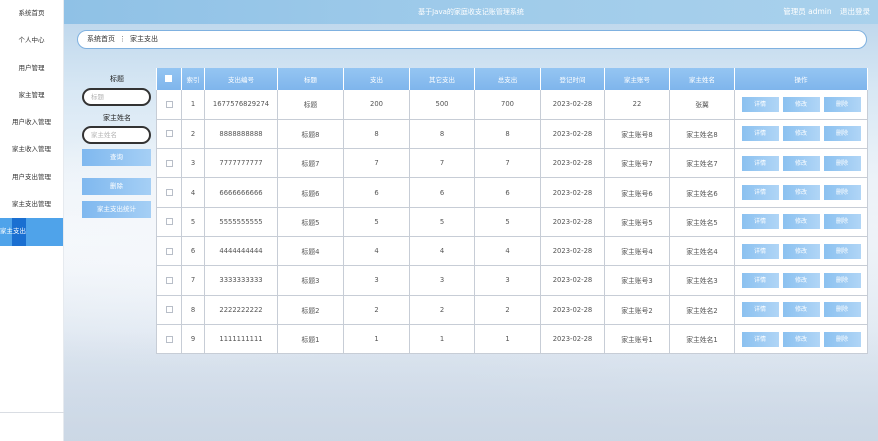 The width and height of the screenshot is (878, 441). What do you see at coordinates (376, 280) in the screenshot?
I see `table-cell: 3` at bounding box center [376, 280].